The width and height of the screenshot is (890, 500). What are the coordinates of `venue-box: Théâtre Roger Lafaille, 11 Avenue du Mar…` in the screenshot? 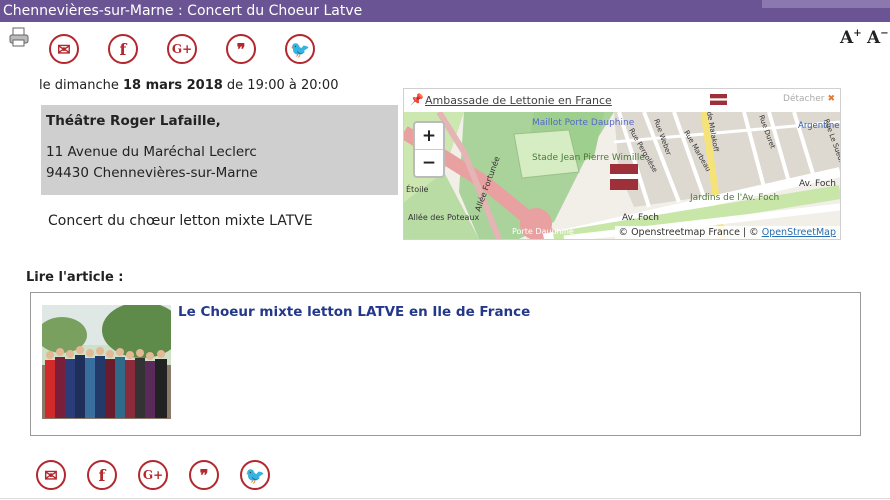 It's located at (219, 150).